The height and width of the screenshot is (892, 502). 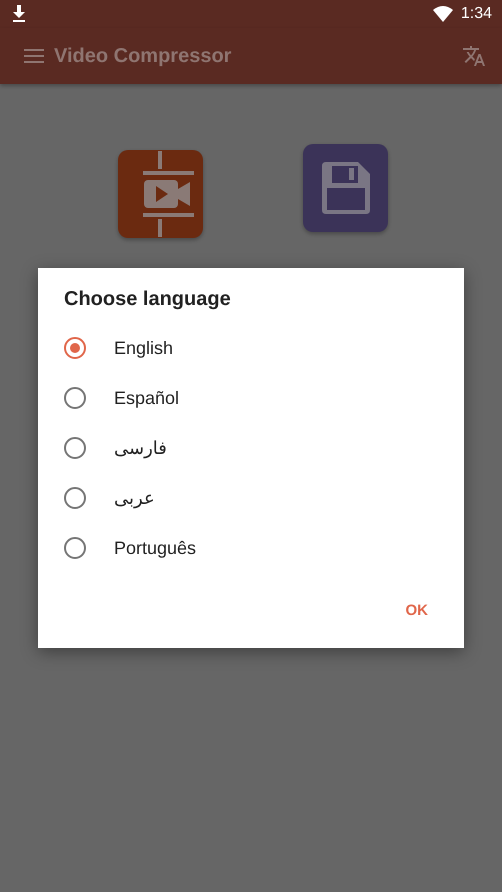 I want to click on wifi-icon, so click(x=442, y=14).